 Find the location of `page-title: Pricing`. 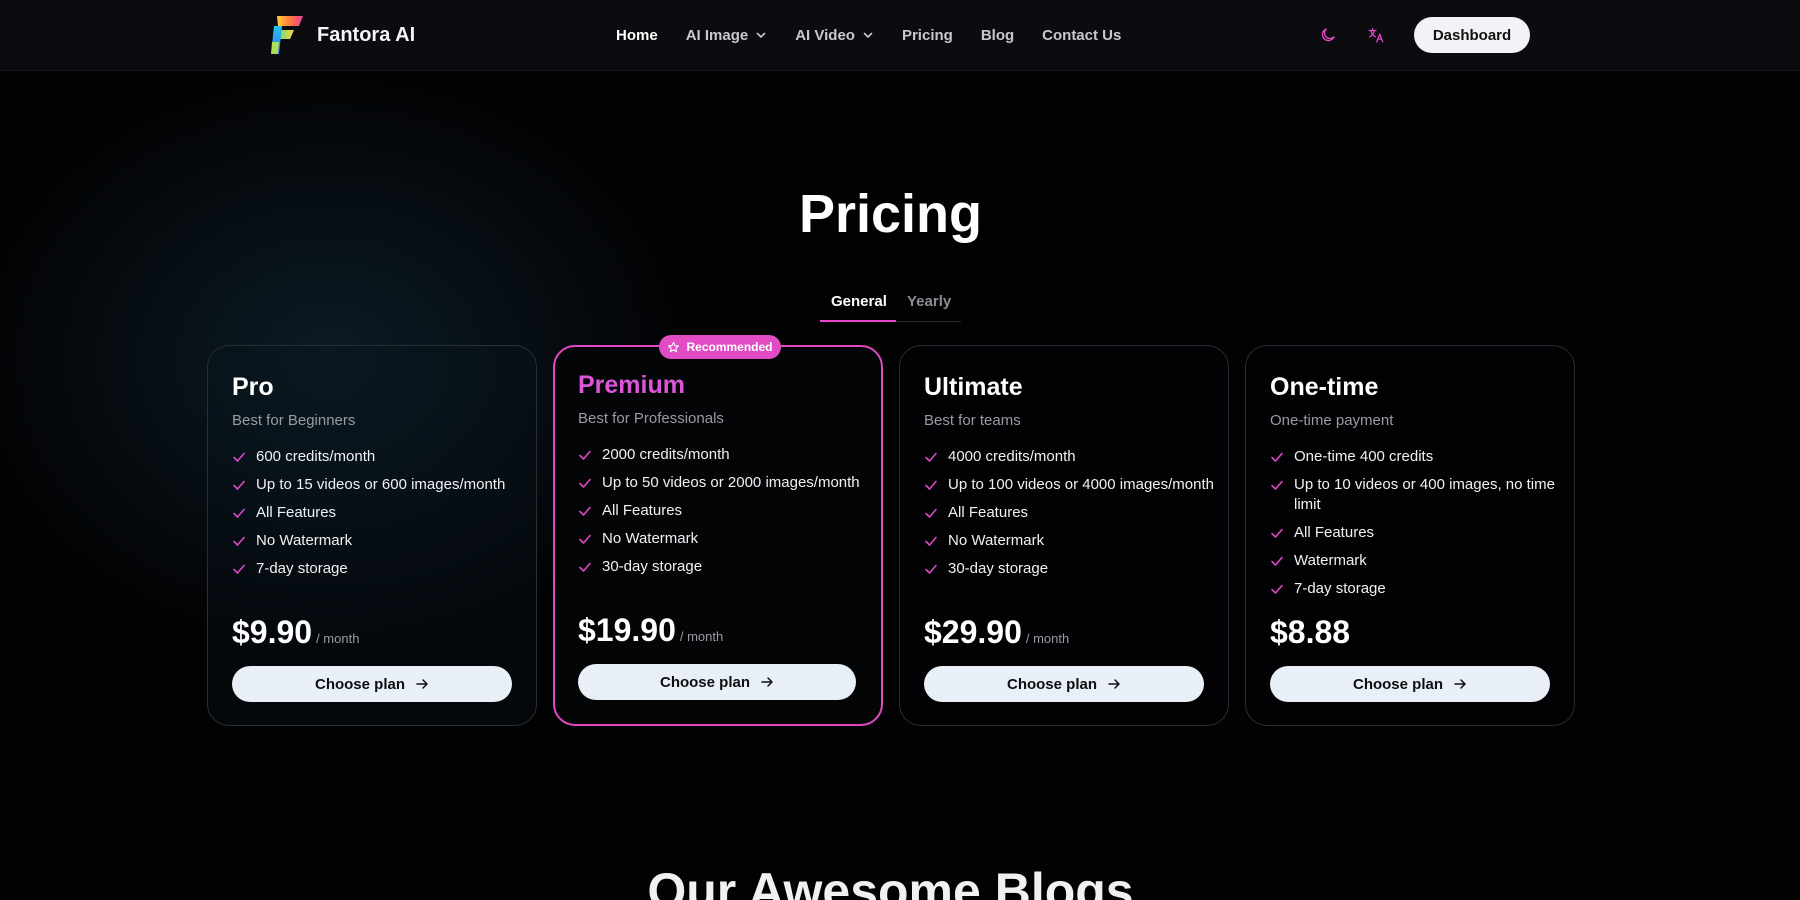

page-title: Pricing is located at coordinates (890, 214).